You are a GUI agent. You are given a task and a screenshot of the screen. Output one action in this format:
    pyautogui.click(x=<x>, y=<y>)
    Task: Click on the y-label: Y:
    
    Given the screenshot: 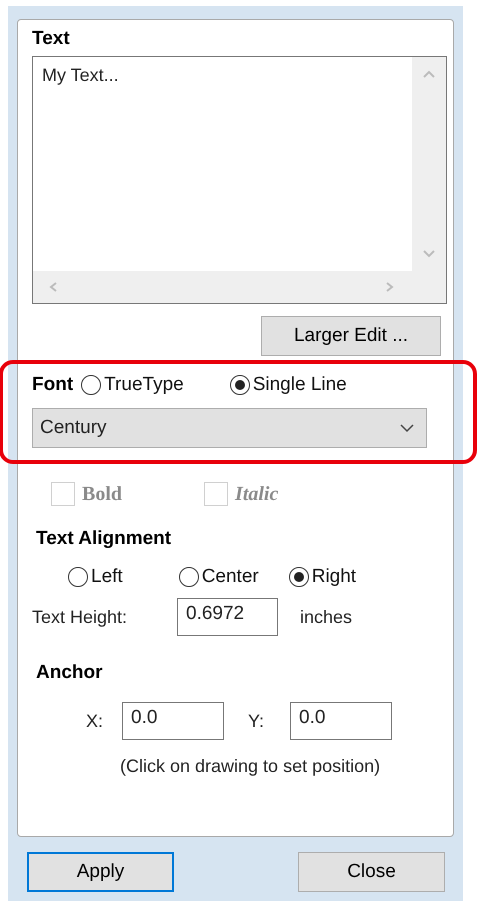 What is the action you would take?
    pyautogui.click(x=257, y=721)
    